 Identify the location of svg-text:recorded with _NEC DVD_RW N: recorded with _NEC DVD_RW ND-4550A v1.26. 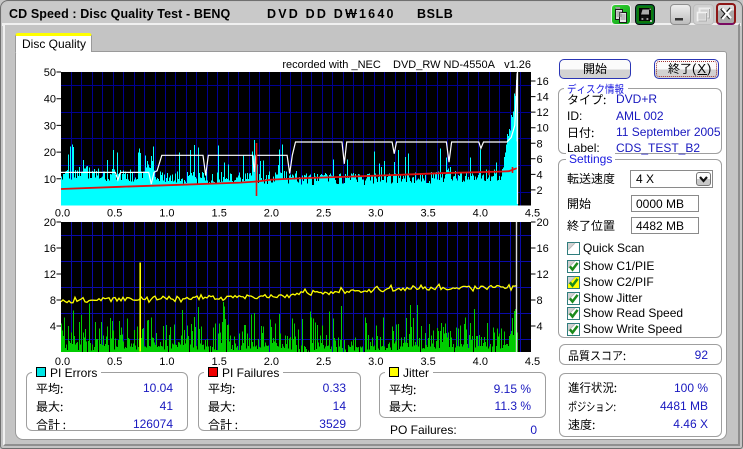
(406, 65).